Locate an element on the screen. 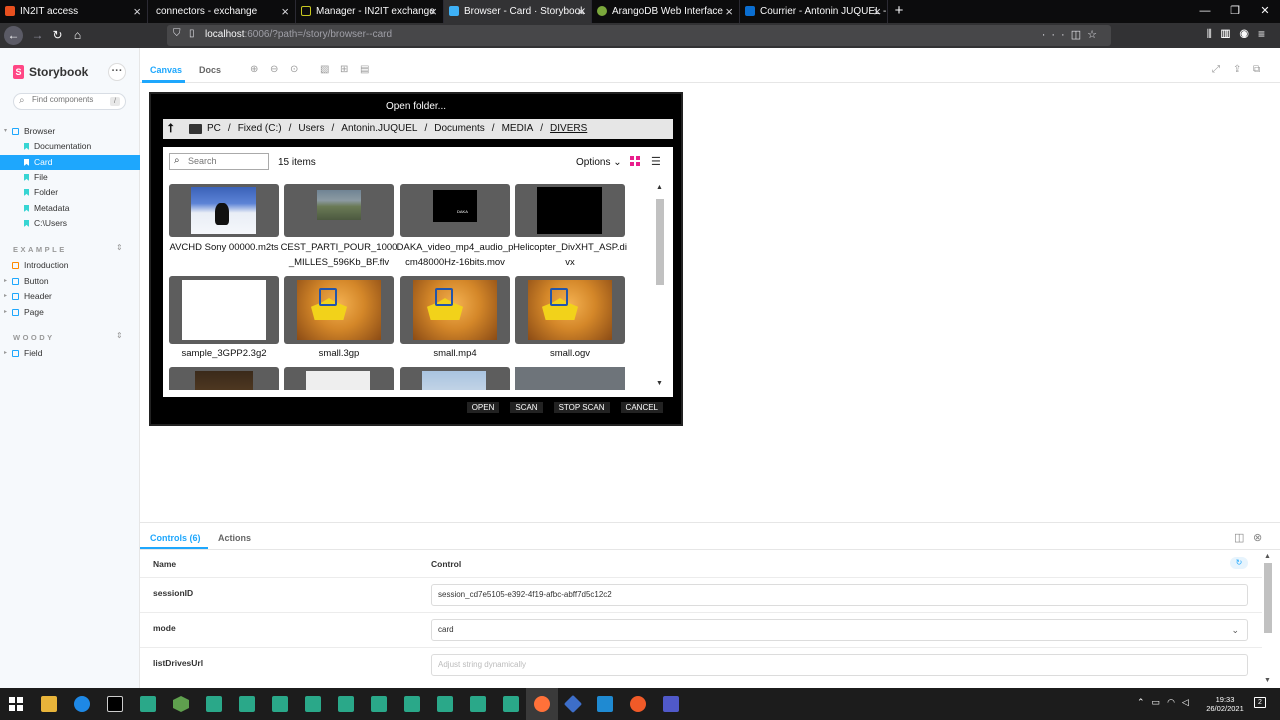  sidebar-item-documentation: Documentation is located at coordinates (70, 146).